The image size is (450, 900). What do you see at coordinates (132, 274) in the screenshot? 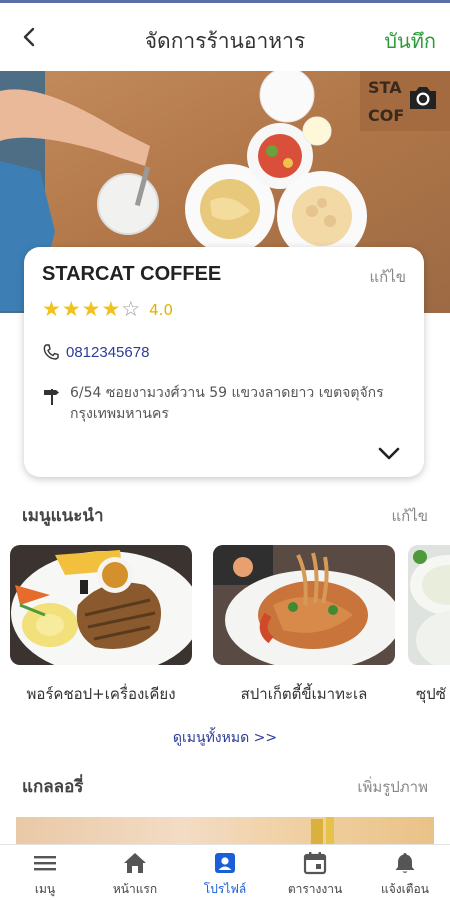
I see `shop-name: STARCAT COFFEE` at bounding box center [132, 274].